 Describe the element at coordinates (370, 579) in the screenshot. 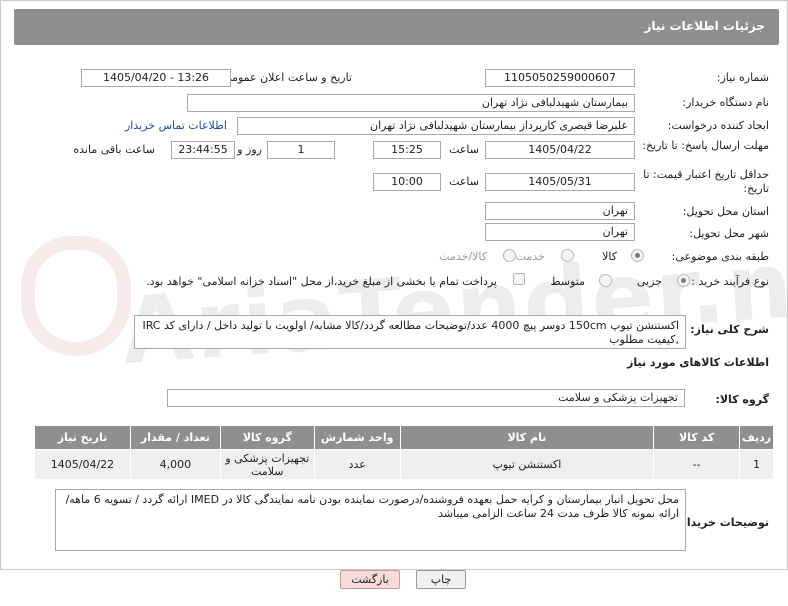

I see `back-button: بازگشت` at that location.